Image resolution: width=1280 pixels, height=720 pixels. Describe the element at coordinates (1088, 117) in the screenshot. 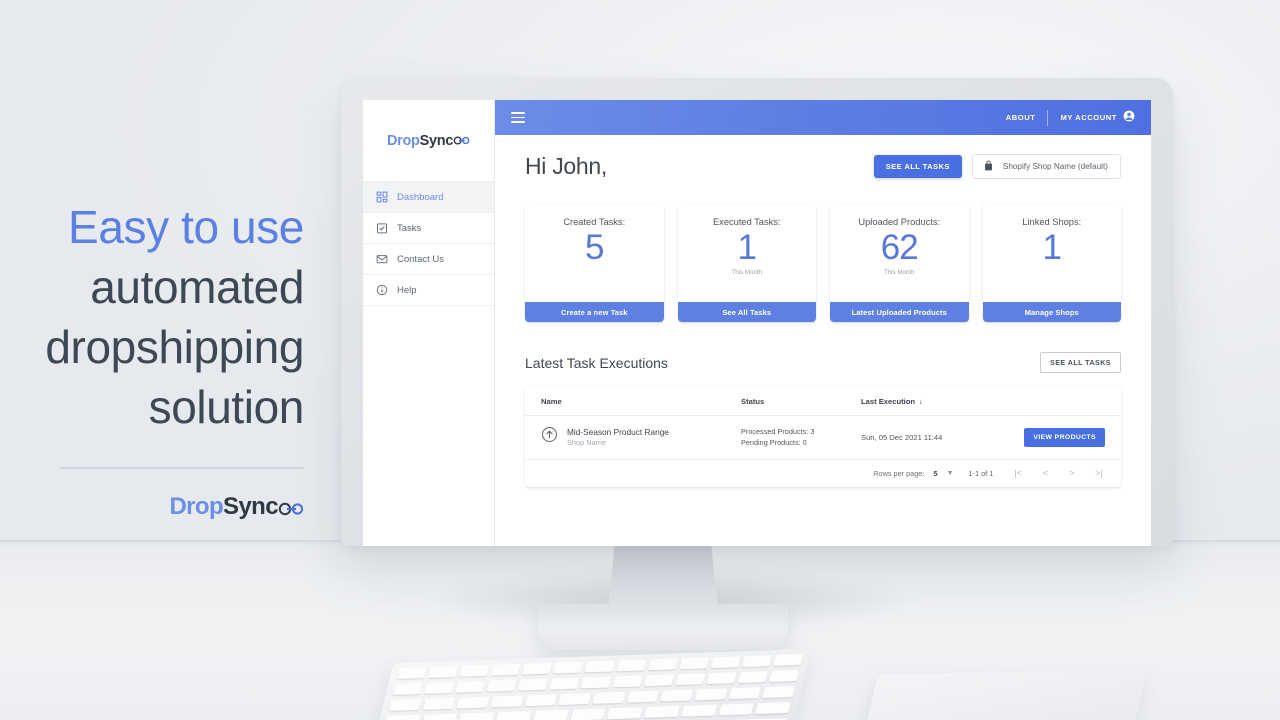

I see `my-account-label: MY ACCOUNT` at that location.